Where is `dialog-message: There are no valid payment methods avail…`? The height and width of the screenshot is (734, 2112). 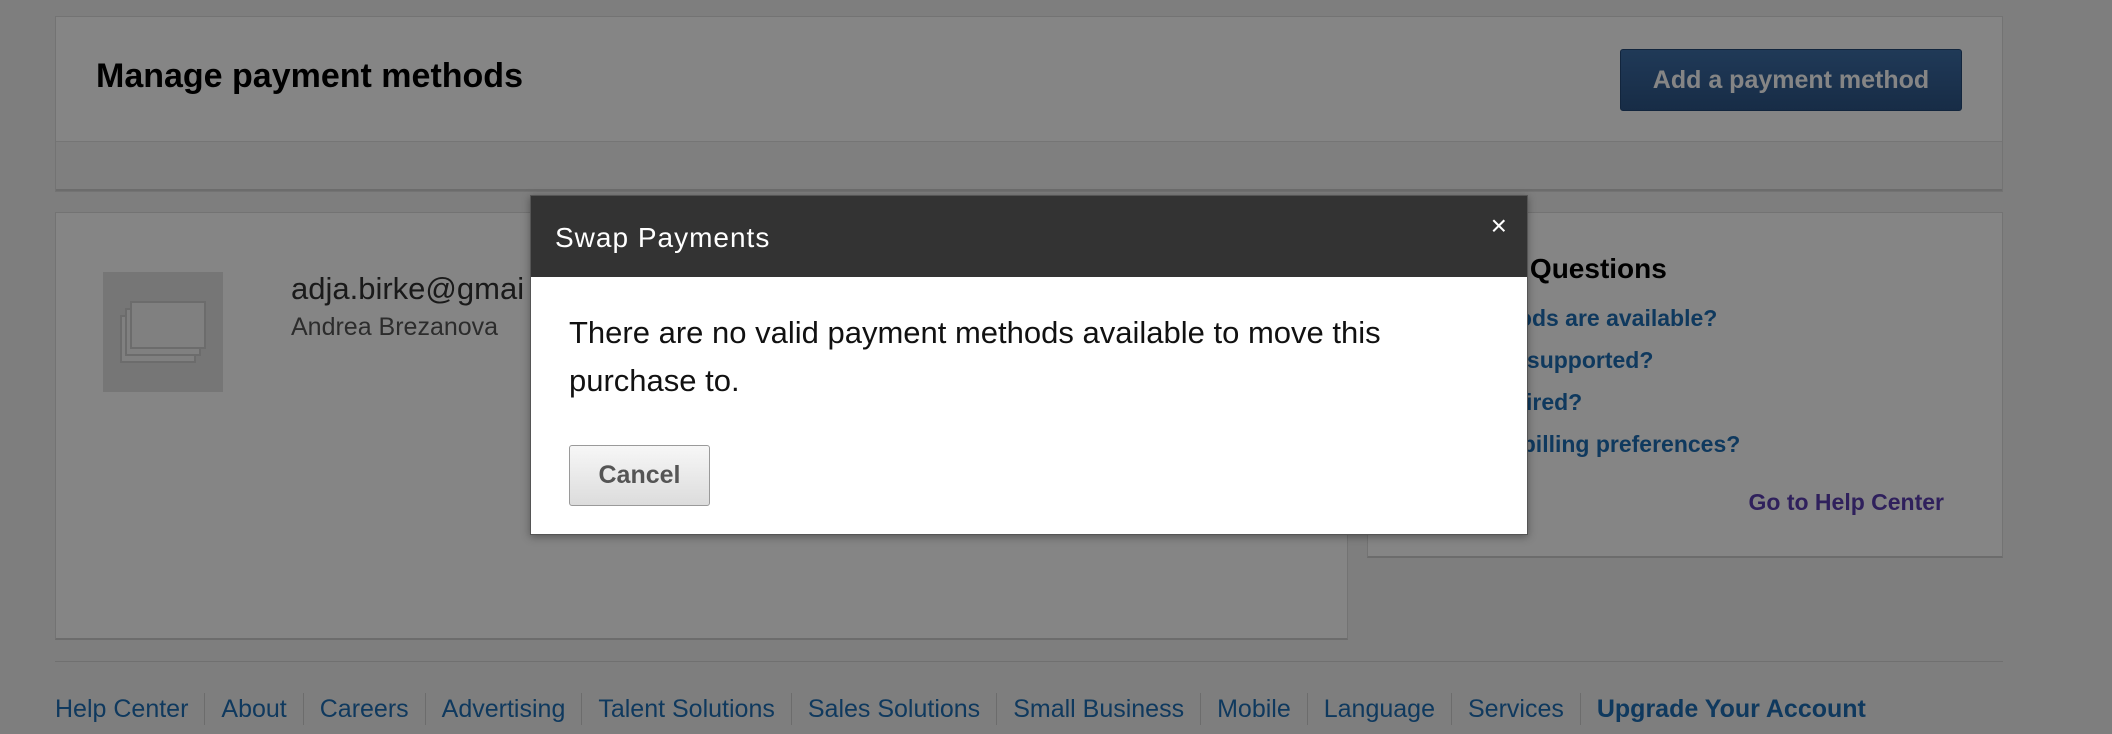
dialog-message: There are no valid payment methods avail… is located at coordinates (975, 356).